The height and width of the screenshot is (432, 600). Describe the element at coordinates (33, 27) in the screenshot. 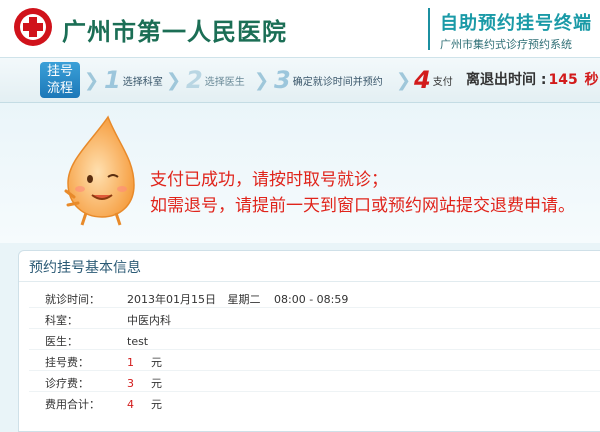

I see `hospital-cross-logo-icon` at that location.